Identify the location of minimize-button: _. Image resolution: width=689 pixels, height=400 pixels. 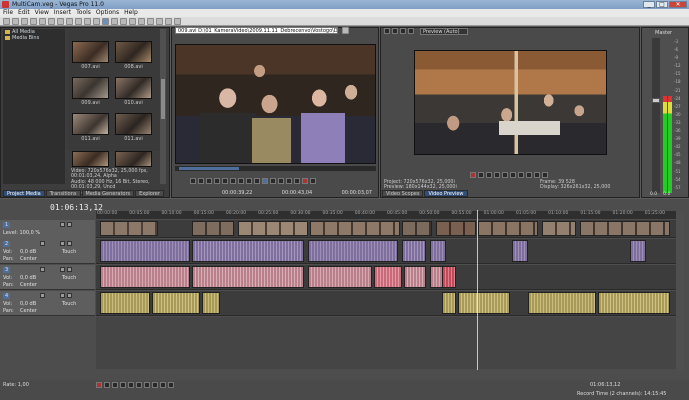
(649, 4).